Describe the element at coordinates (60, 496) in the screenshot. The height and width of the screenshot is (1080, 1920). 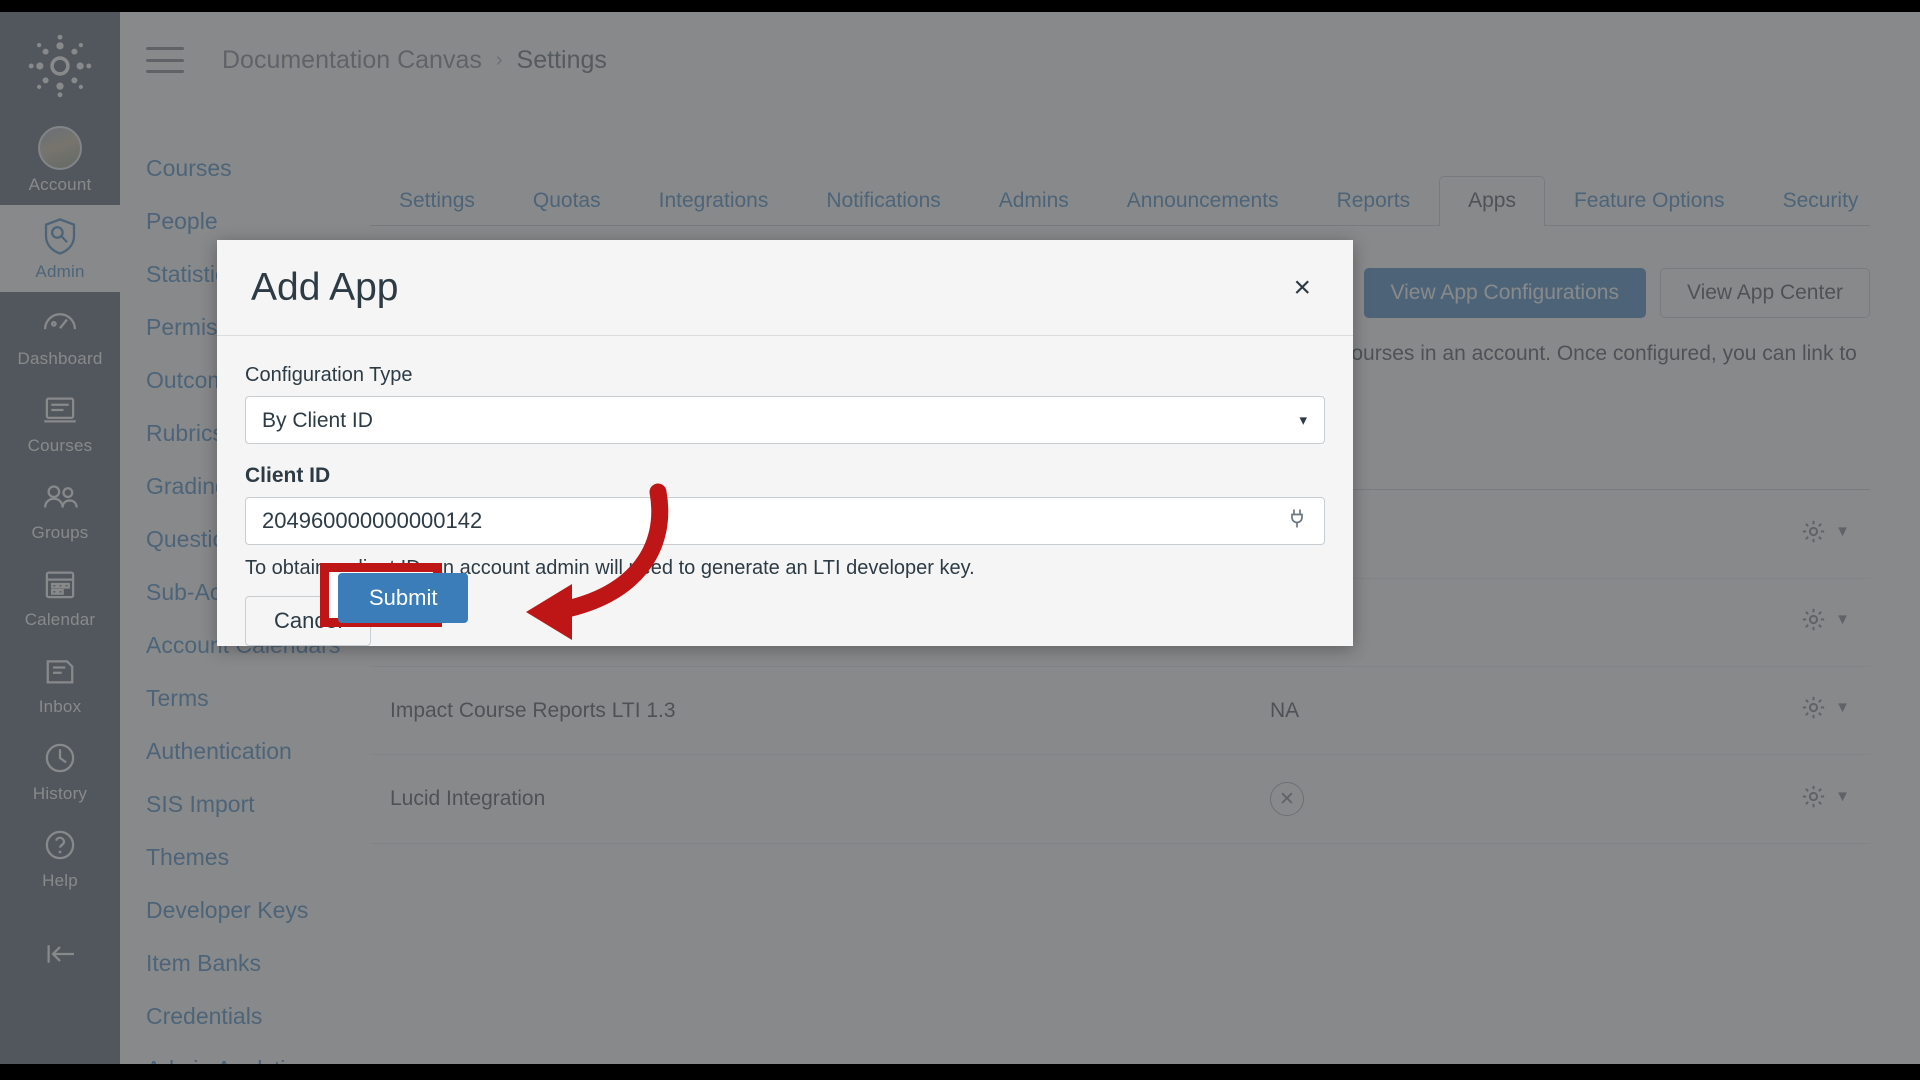
I see `groups-icon` at that location.